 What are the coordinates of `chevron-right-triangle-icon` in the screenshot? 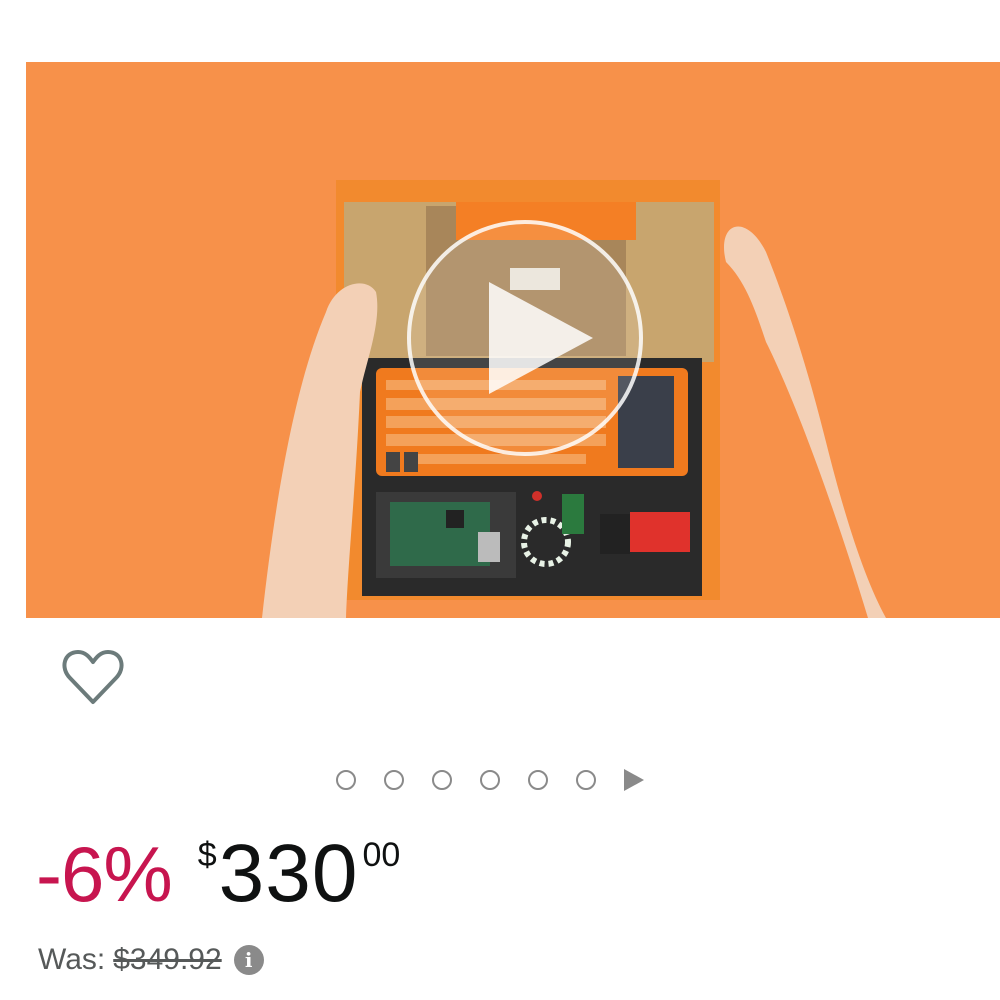 It's located at (634, 780).